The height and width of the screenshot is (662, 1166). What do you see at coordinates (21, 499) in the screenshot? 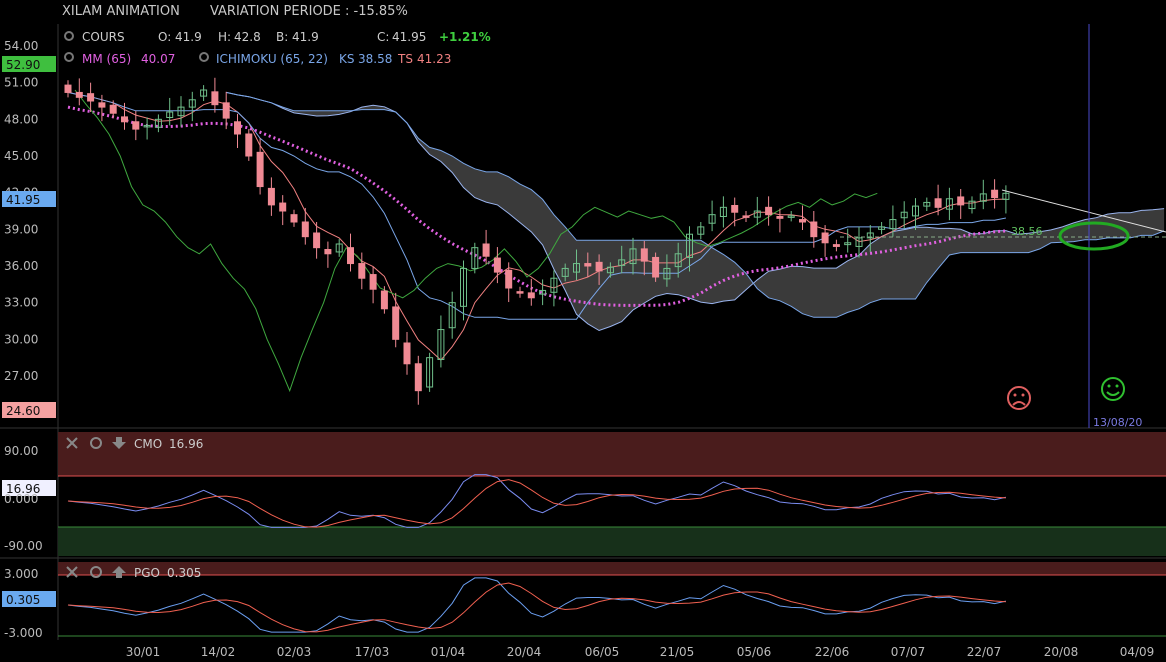
I see `cmo-tick-mid: 0.000` at bounding box center [21, 499].